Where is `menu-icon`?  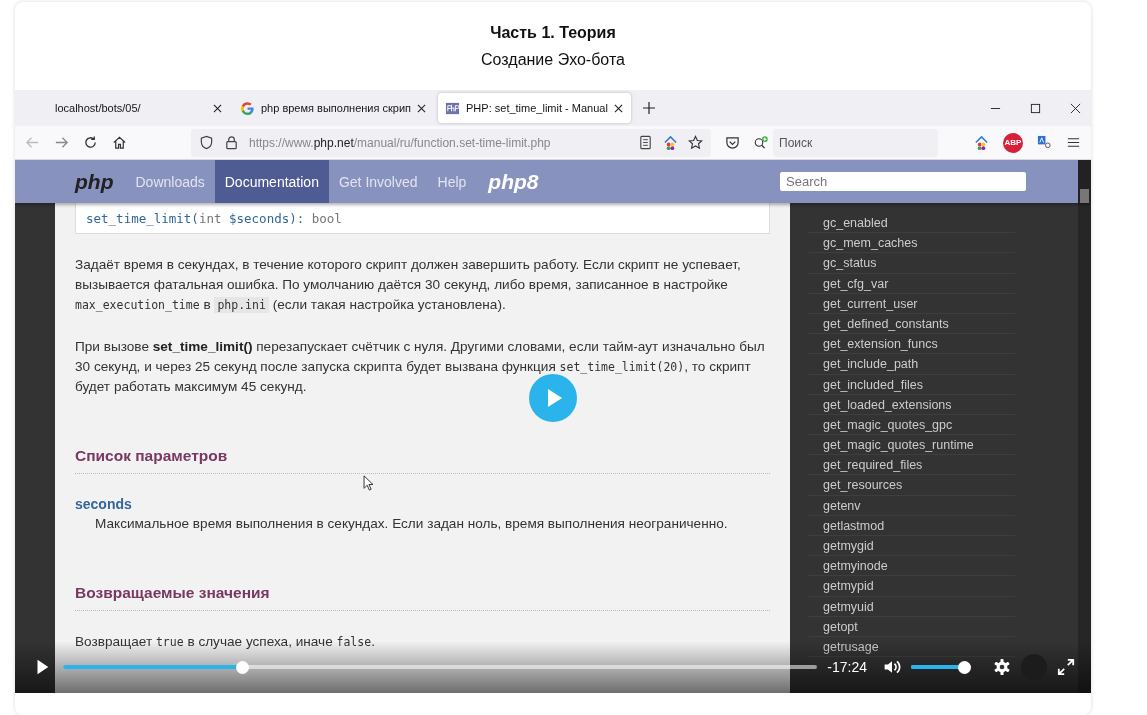 menu-icon is located at coordinates (1073, 142).